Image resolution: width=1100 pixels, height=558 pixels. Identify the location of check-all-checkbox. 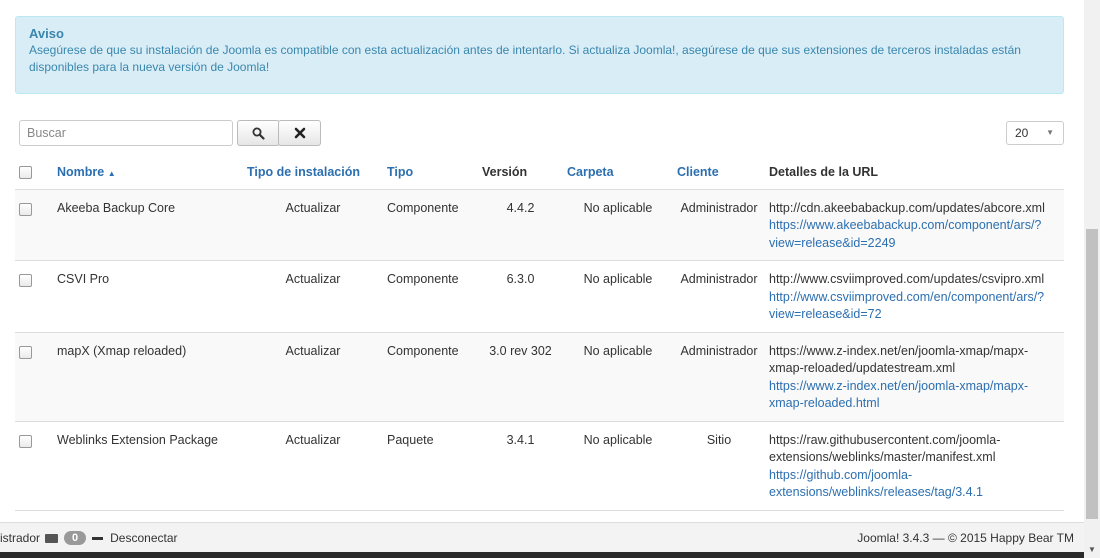
(25, 172).